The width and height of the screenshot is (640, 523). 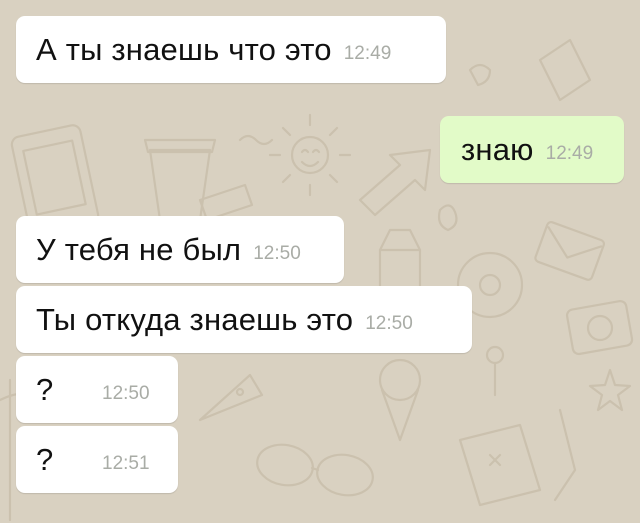 What do you see at coordinates (139, 249) in the screenshot?
I see `message-text: У тебя не был` at bounding box center [139, 249].